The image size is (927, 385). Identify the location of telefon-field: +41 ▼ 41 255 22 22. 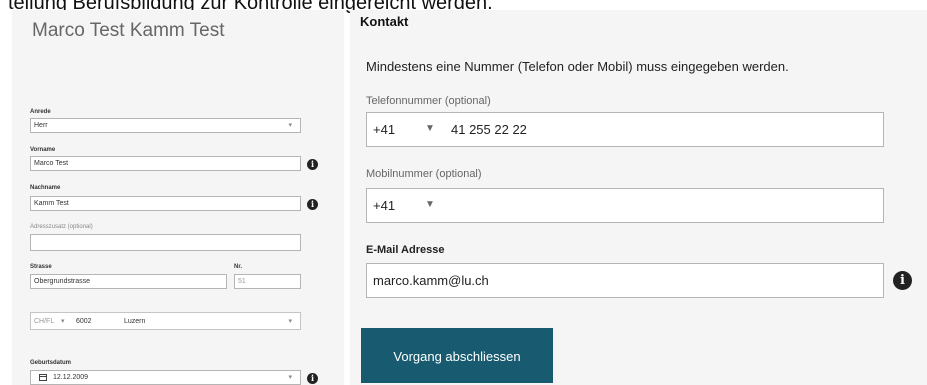
(625, 129).